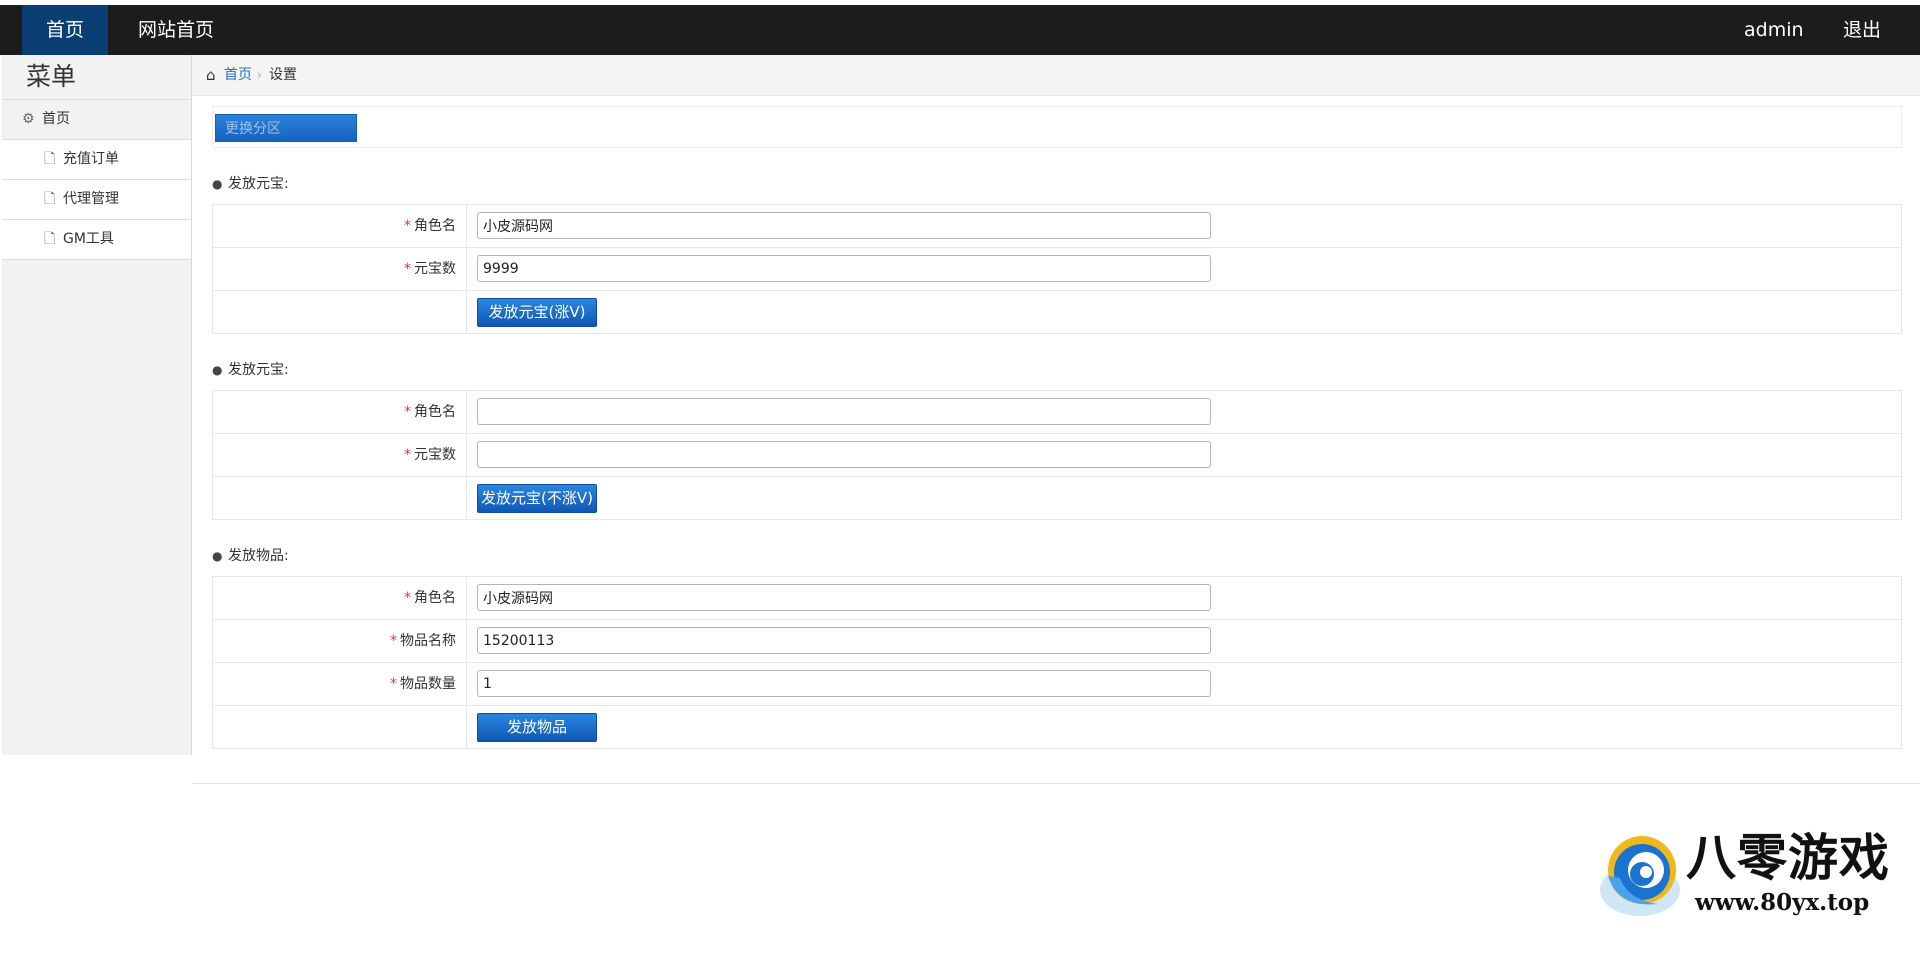 The height and width of the screenshot is (977, 1920). Describe the element at coordinates (960, 30) in the screenshot. I see `top-navbar: 首页 网站首页 admin 退出` at that location.